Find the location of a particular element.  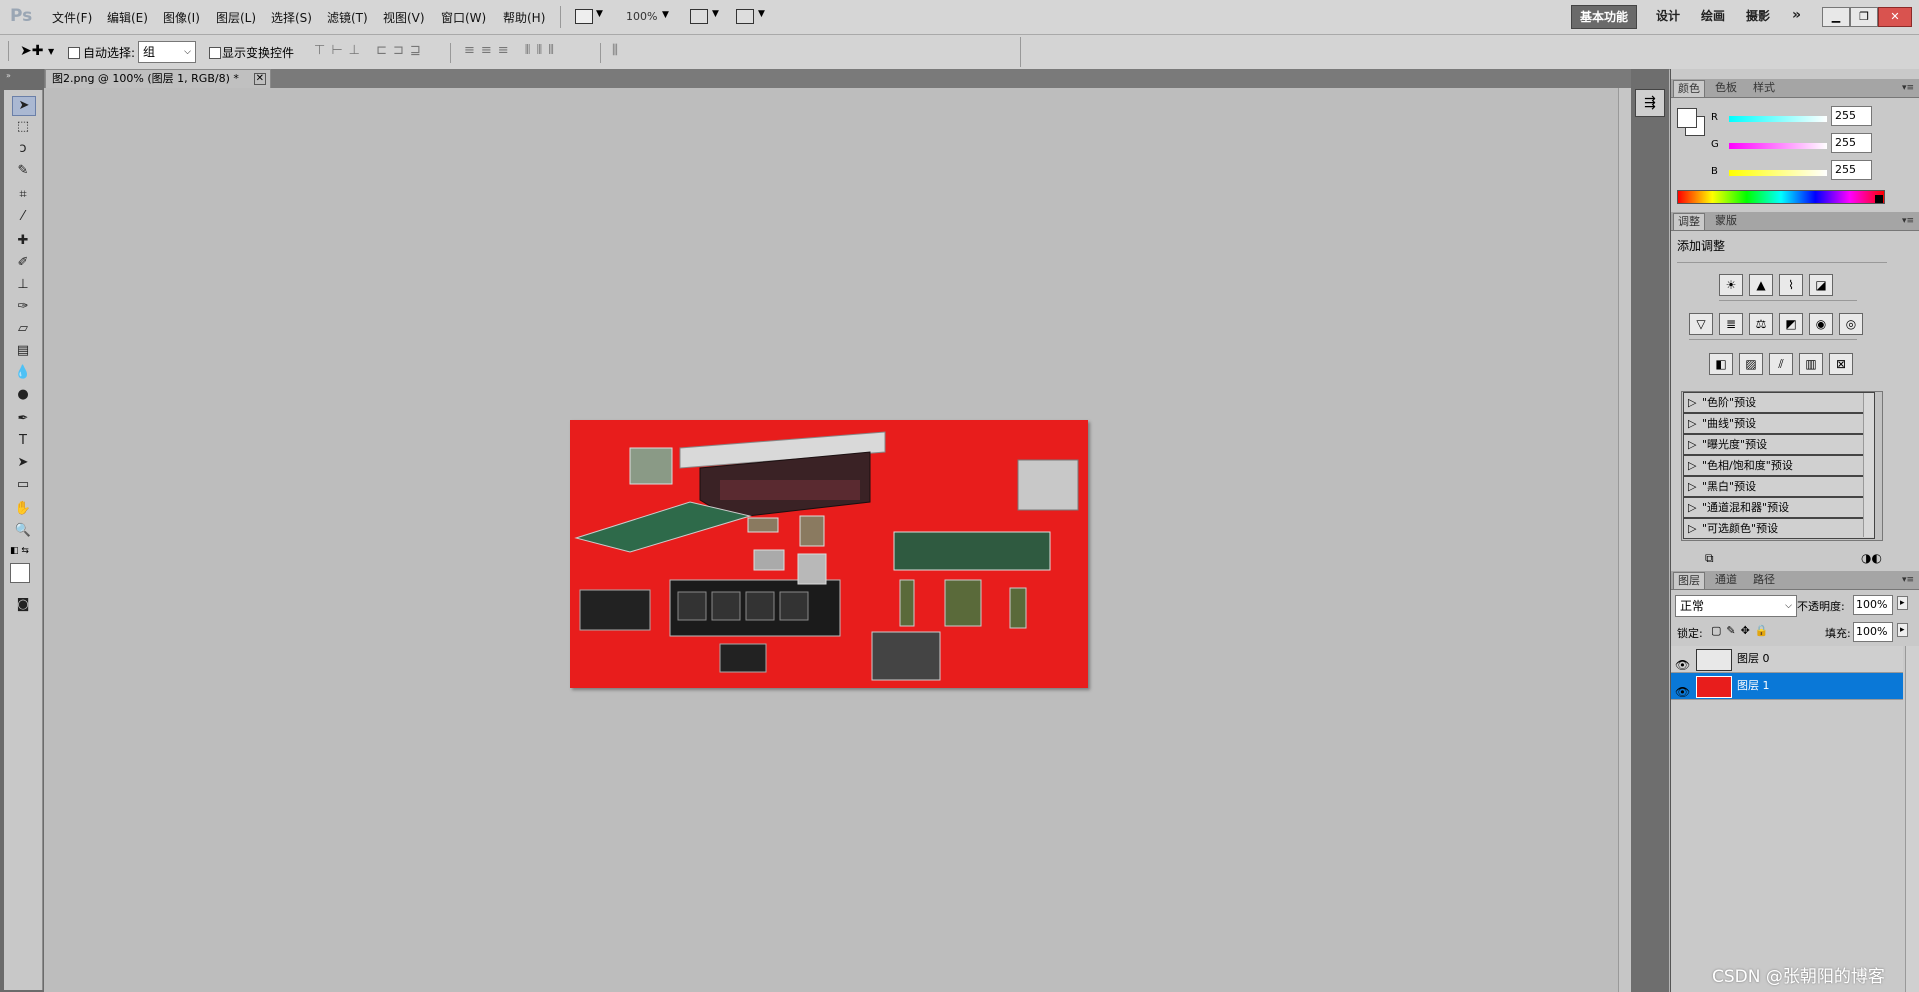

posterize-icon: ▨ is located at coordinates (1751, 364).